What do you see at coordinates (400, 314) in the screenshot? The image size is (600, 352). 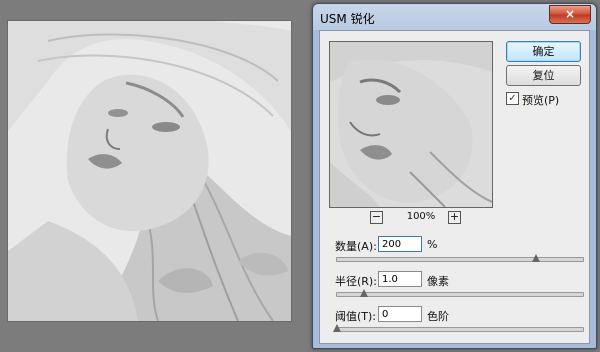 I see `threshold-input` at bounding box center [400, 314].